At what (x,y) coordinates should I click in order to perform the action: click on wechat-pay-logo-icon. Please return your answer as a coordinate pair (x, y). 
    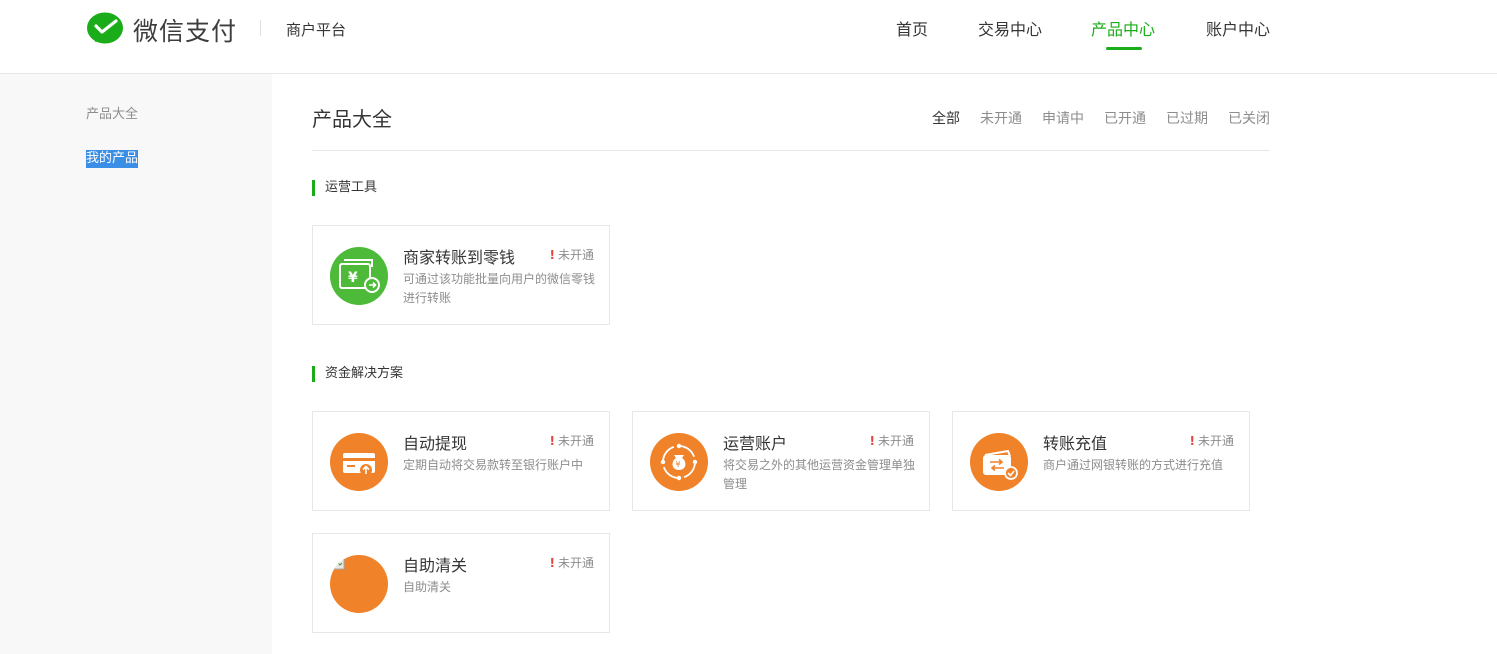
    Looking at the image, I should click on (105, 29).